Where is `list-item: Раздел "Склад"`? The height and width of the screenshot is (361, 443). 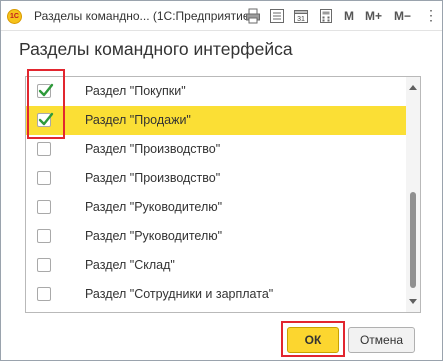
list-item: Раздел "Склад" is located at coordinates (216, 265).